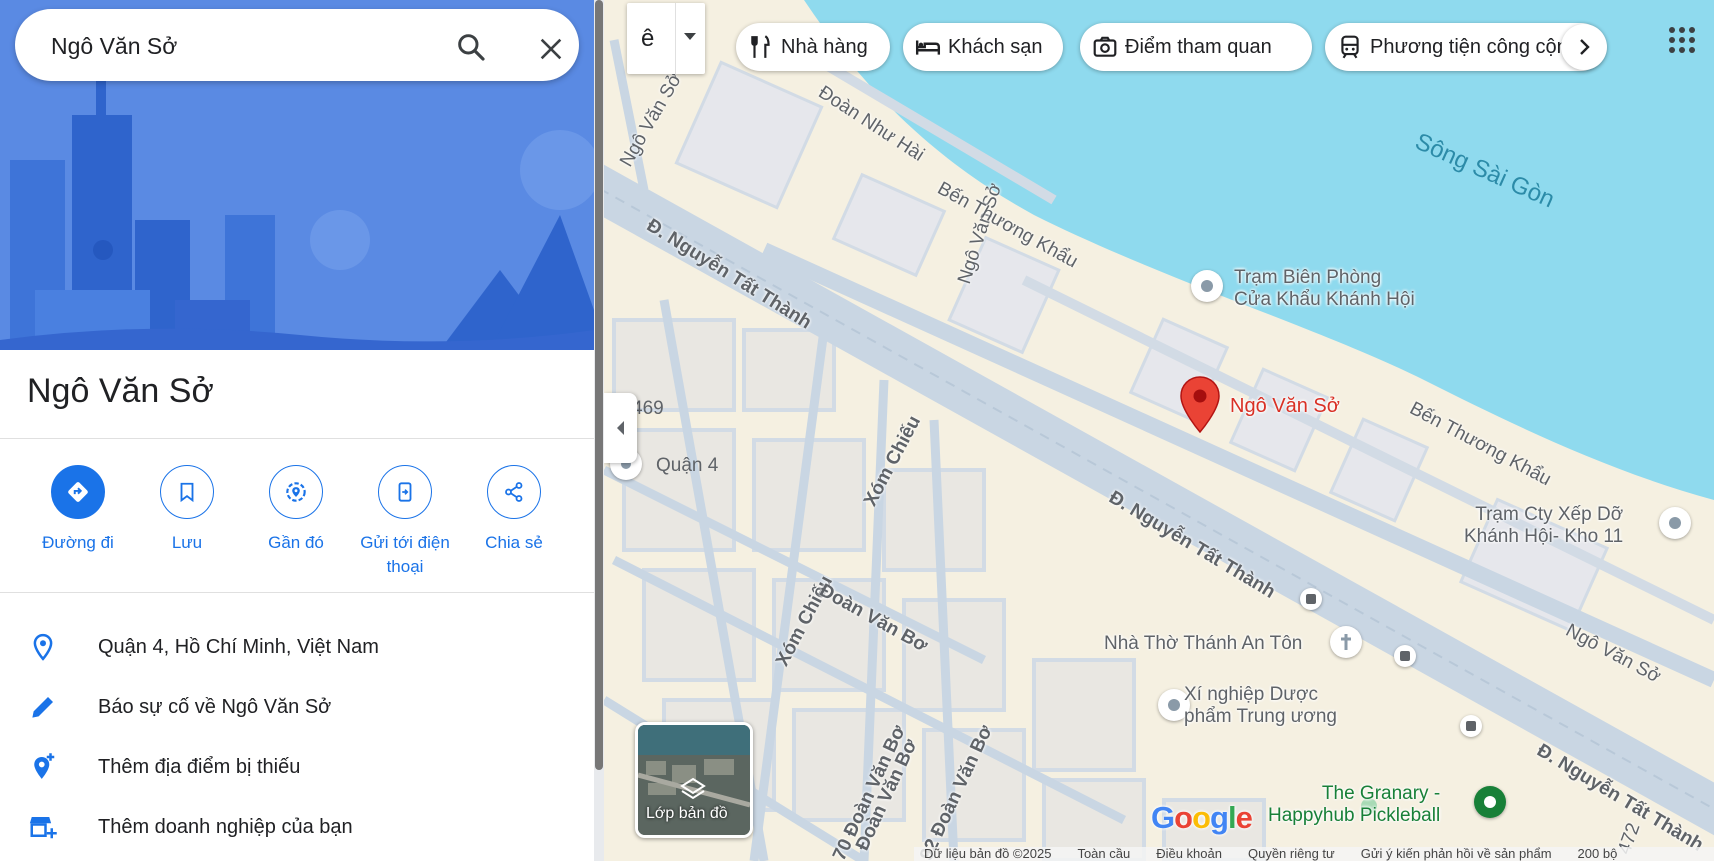  I want to click on chip-attractions: Điểm tham quan, so click(1196, 47).